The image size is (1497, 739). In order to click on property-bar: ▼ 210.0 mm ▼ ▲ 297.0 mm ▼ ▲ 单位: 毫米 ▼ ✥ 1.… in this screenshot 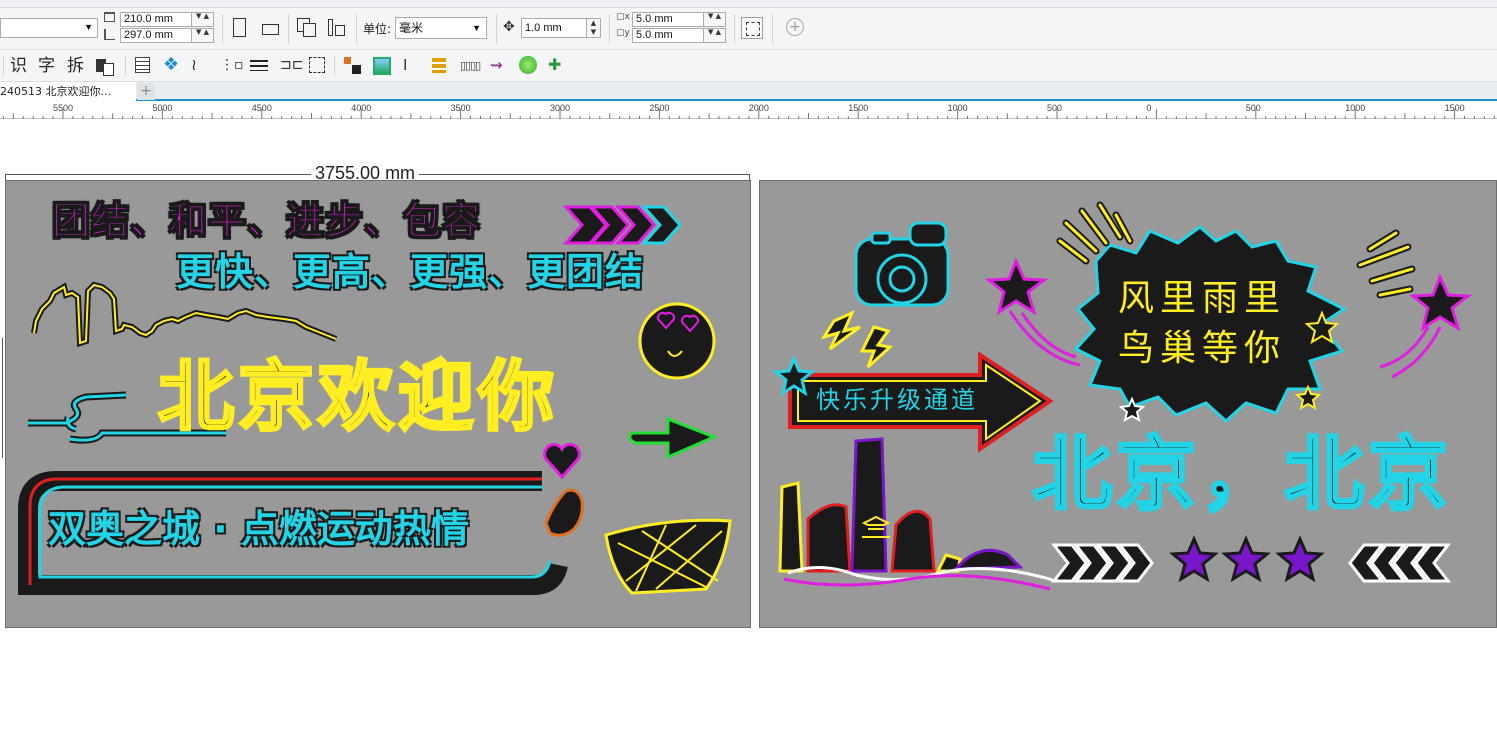, I will do `click(748, 29)`.